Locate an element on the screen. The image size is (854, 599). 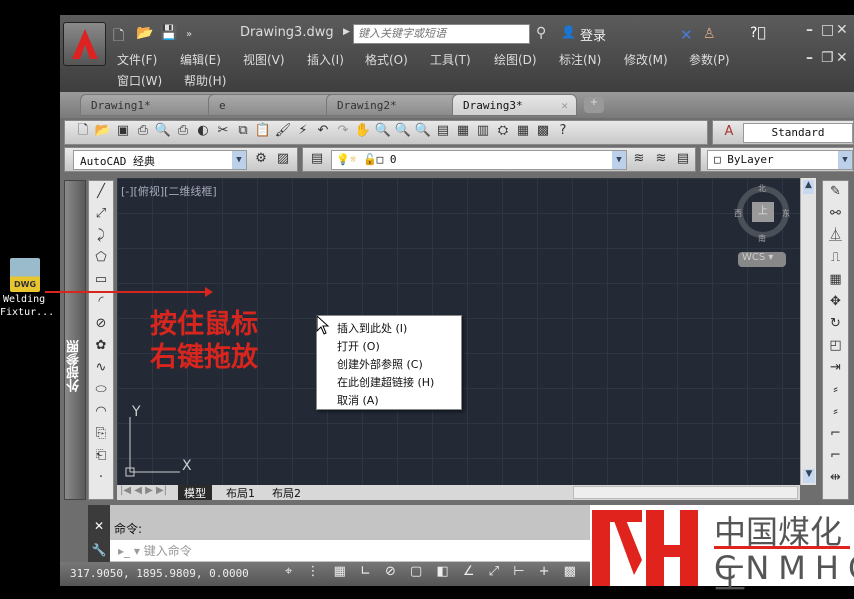
redo-icon: ↷ is located at coordinates (343, 131).